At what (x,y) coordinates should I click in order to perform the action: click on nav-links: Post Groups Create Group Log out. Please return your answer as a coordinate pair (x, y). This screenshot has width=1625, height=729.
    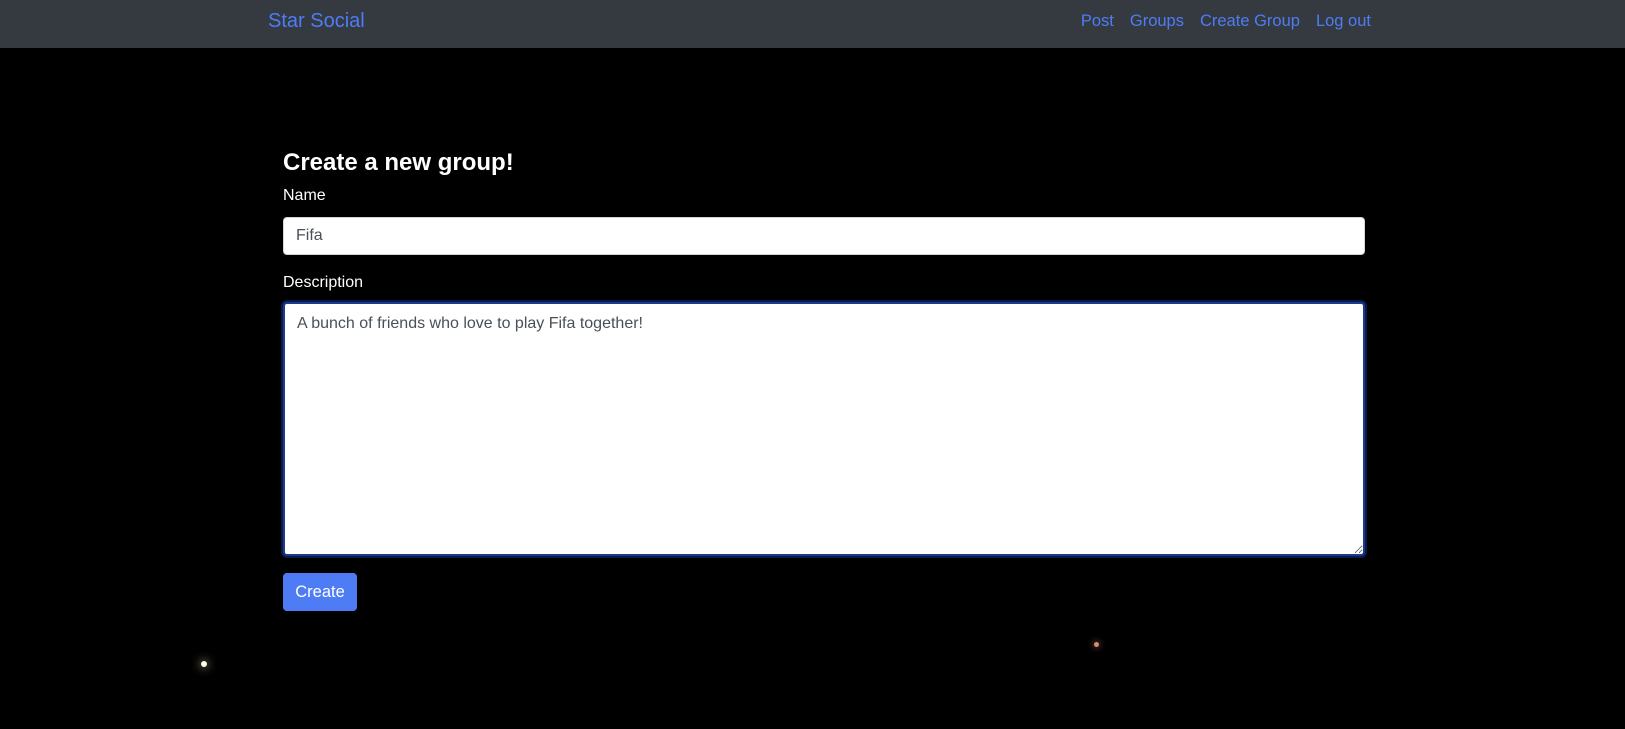
    Looking at the image, I should click on (1226, 21).